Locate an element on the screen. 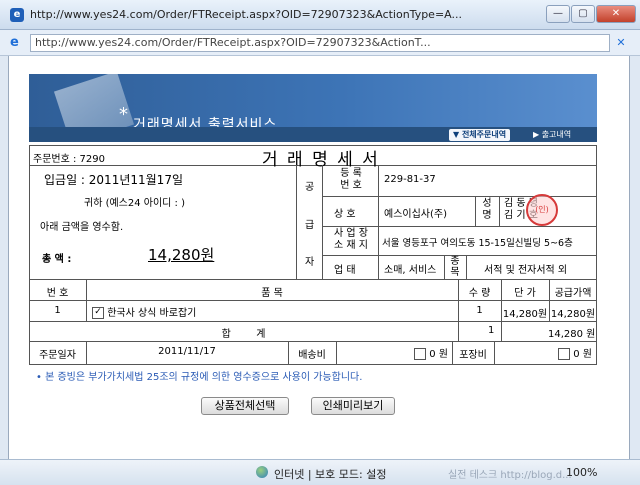 Image resolution: width=640 pixels, height=485 pixels. select-all-products-button: 상품전체선택 is located at coordinates (245, 406).